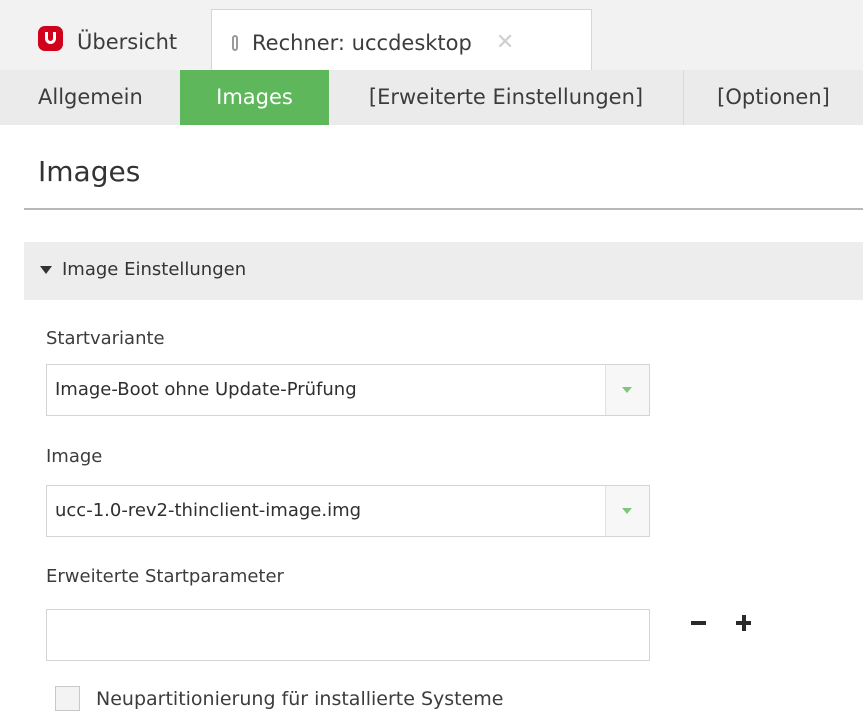 The image size is (863, 720). Describe the element at coordinates (744, 624) in the screenshot. I see `add-entry-plus-icon` at that location.